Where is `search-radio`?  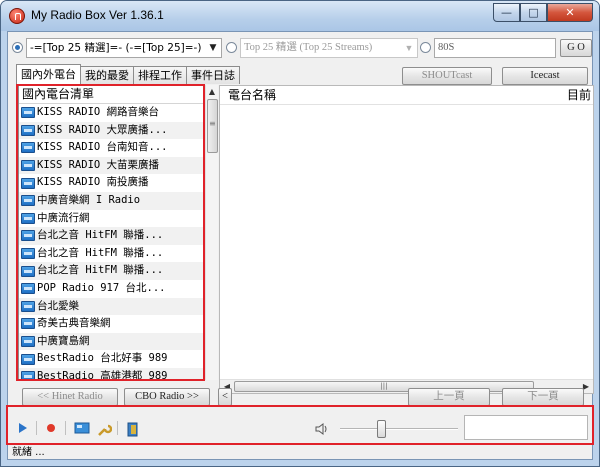 search-radio is located at coordinates (425, 47).